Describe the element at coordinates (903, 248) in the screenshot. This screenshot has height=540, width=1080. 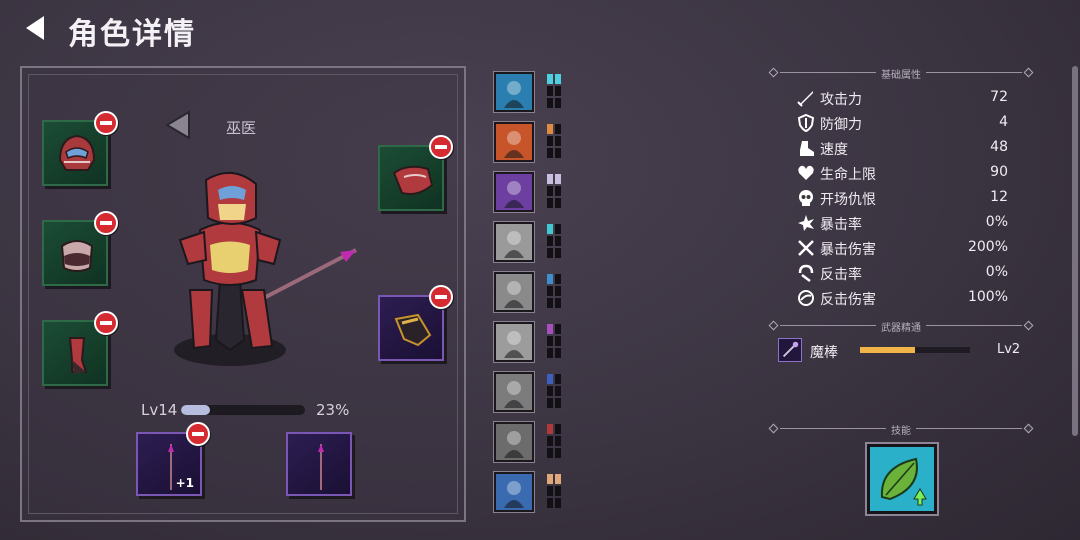
I see `stat-row: 暴击伤害 200%` at that location.